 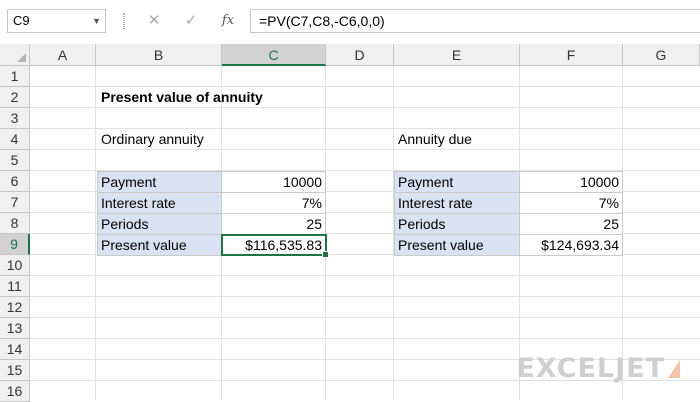 I want to click on ordinary-annuity-heading: Ordinary annuity, so click(x=152, y=139).